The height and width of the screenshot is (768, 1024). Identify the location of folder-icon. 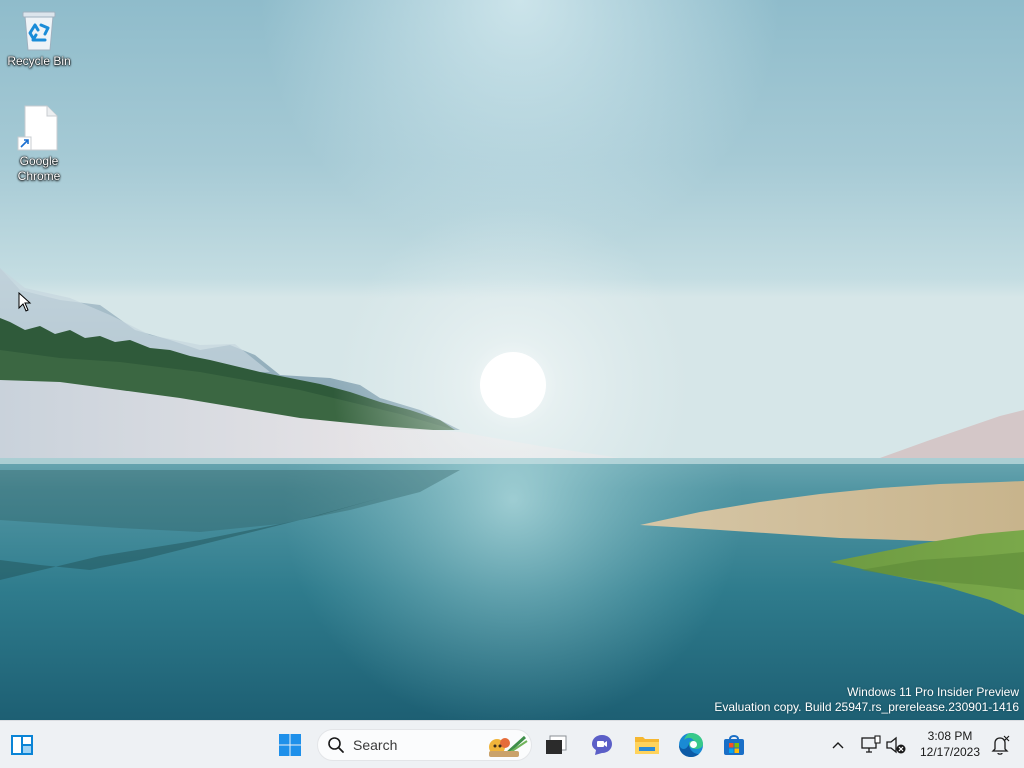
(647, 745).